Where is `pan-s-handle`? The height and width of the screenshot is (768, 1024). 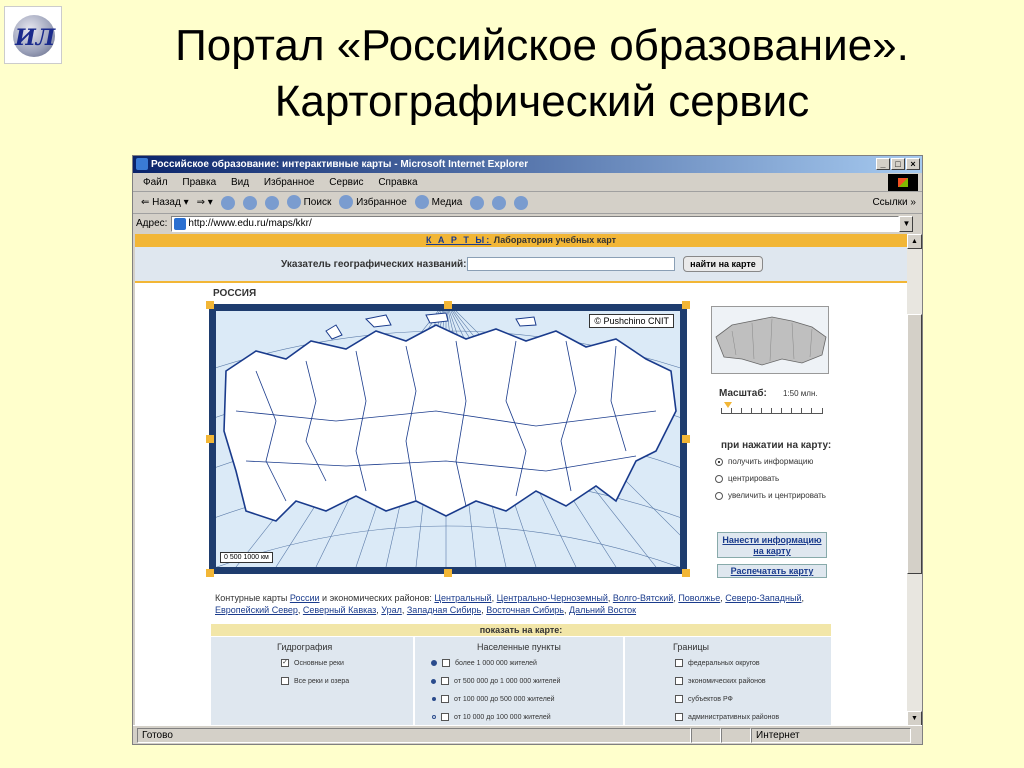 pan-s-handle is located at coordinates (448, 573).